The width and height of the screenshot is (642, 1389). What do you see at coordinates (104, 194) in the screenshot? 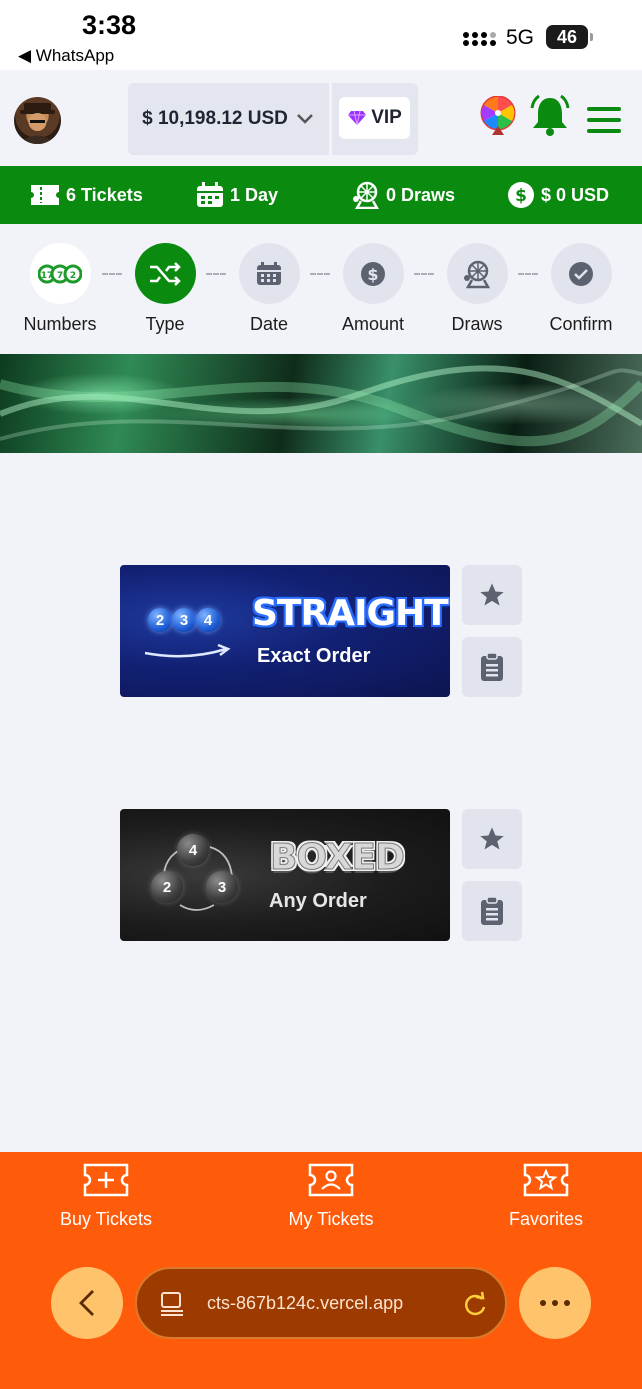
I see `tickets-count: 6 Tickets` at bounding box center [104, 194].